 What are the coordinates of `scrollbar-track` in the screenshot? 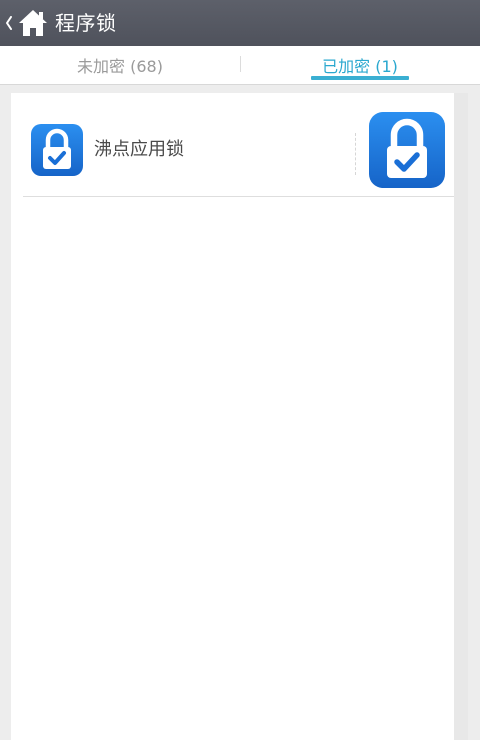 It's located at (461, 416).